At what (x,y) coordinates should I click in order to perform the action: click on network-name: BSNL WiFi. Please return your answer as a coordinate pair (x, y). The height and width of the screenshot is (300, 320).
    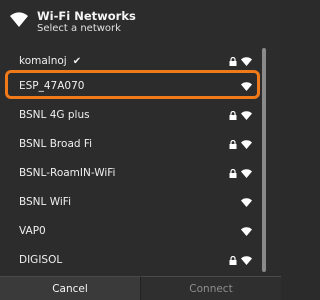
    Looking at the image, I should click on (45, 202).